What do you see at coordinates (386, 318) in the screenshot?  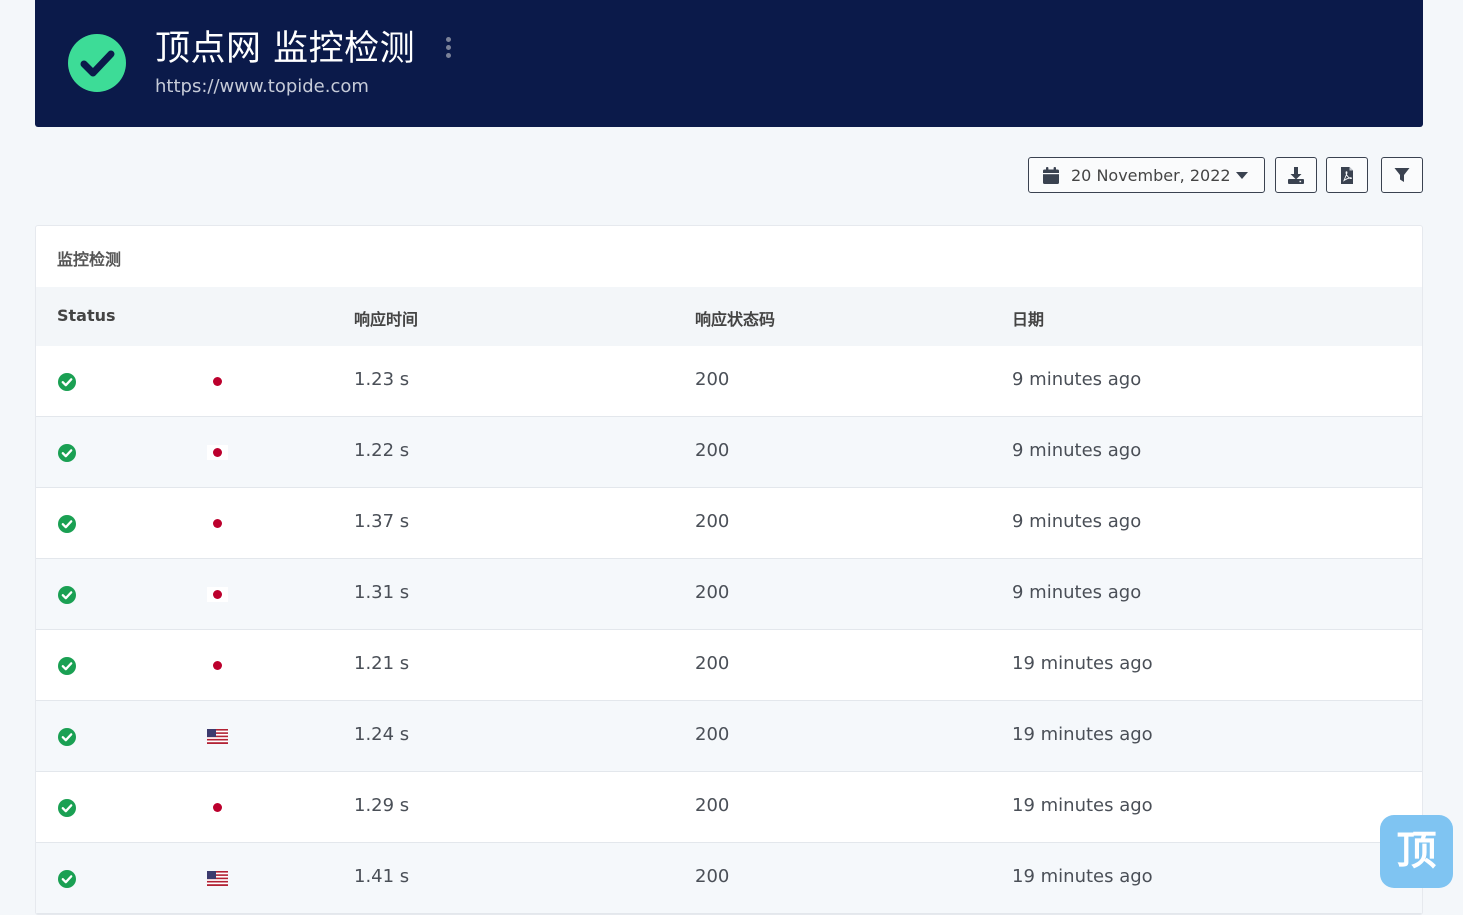 I see `column-header-response-time: 响应时间` at bounding box center [386, 318].